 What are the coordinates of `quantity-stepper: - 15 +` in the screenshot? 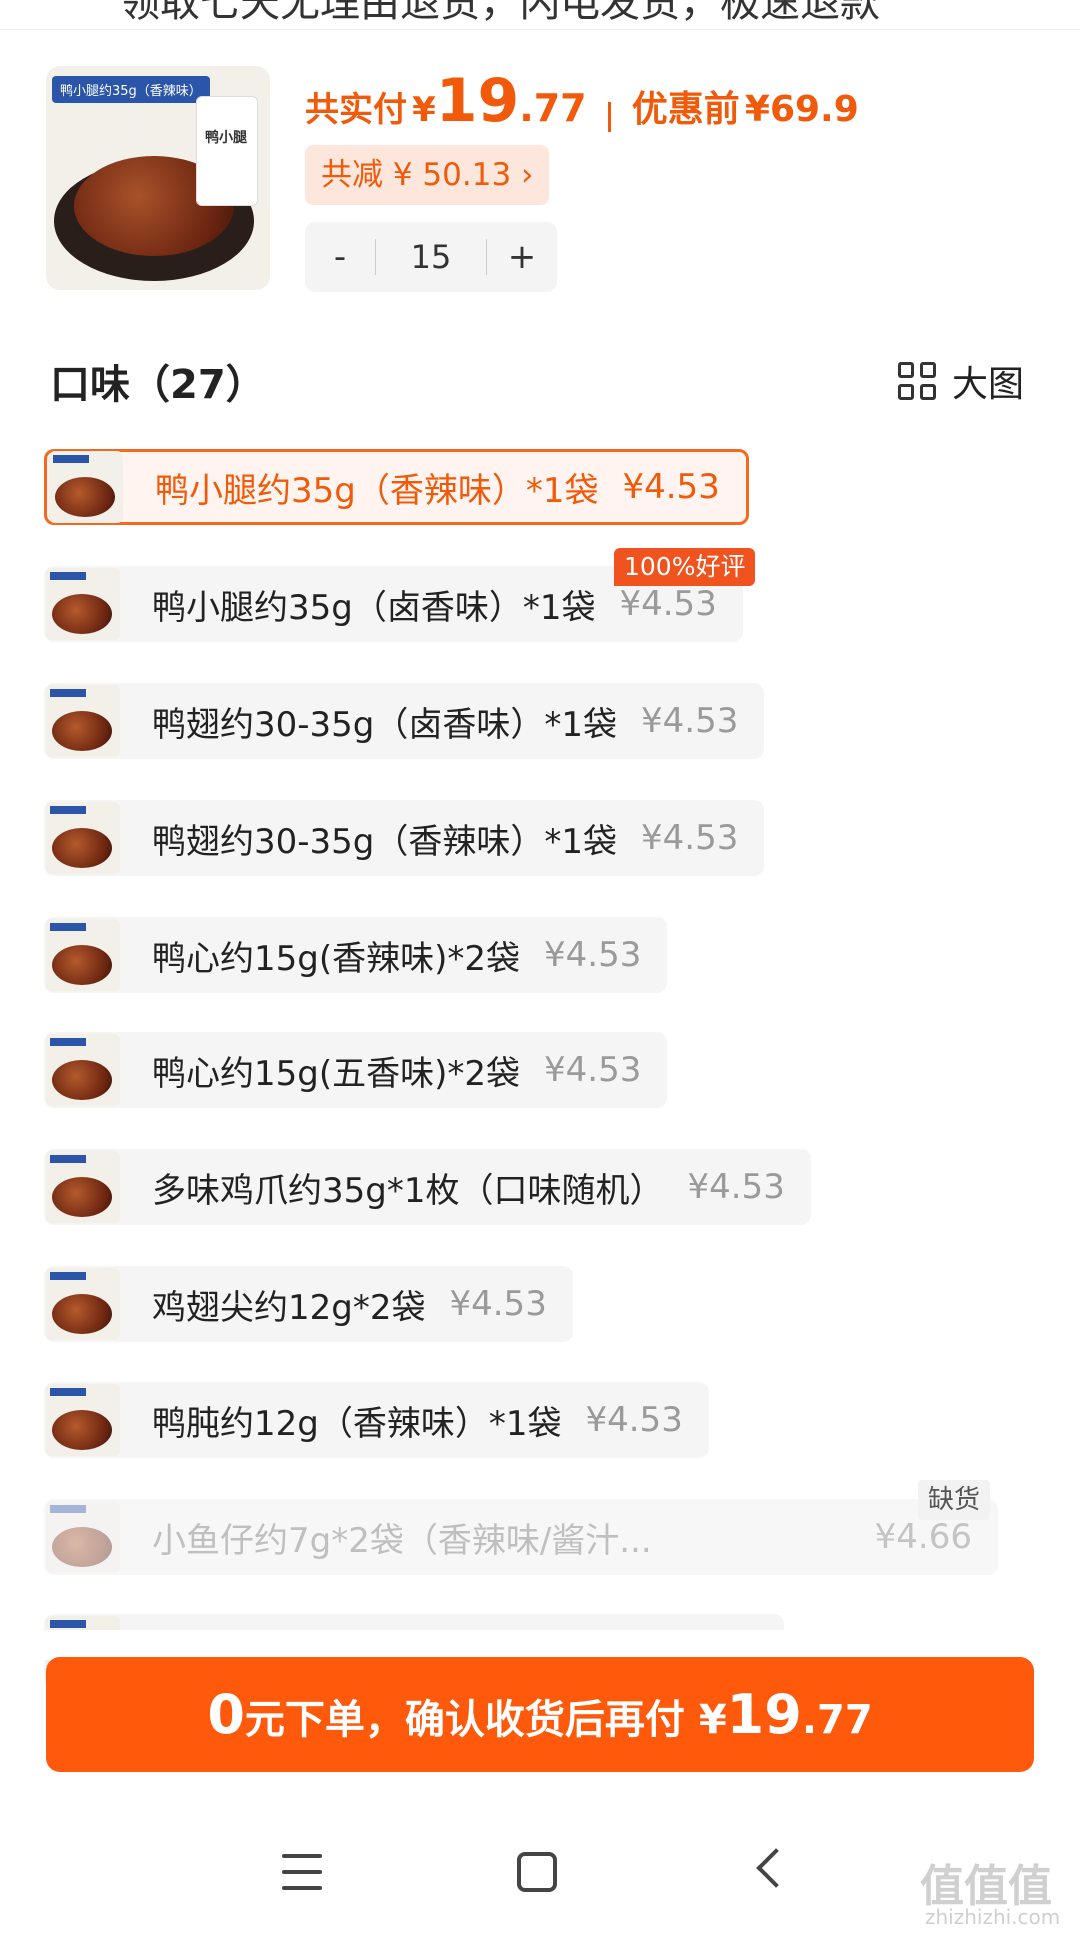 It's located at (431, 257).